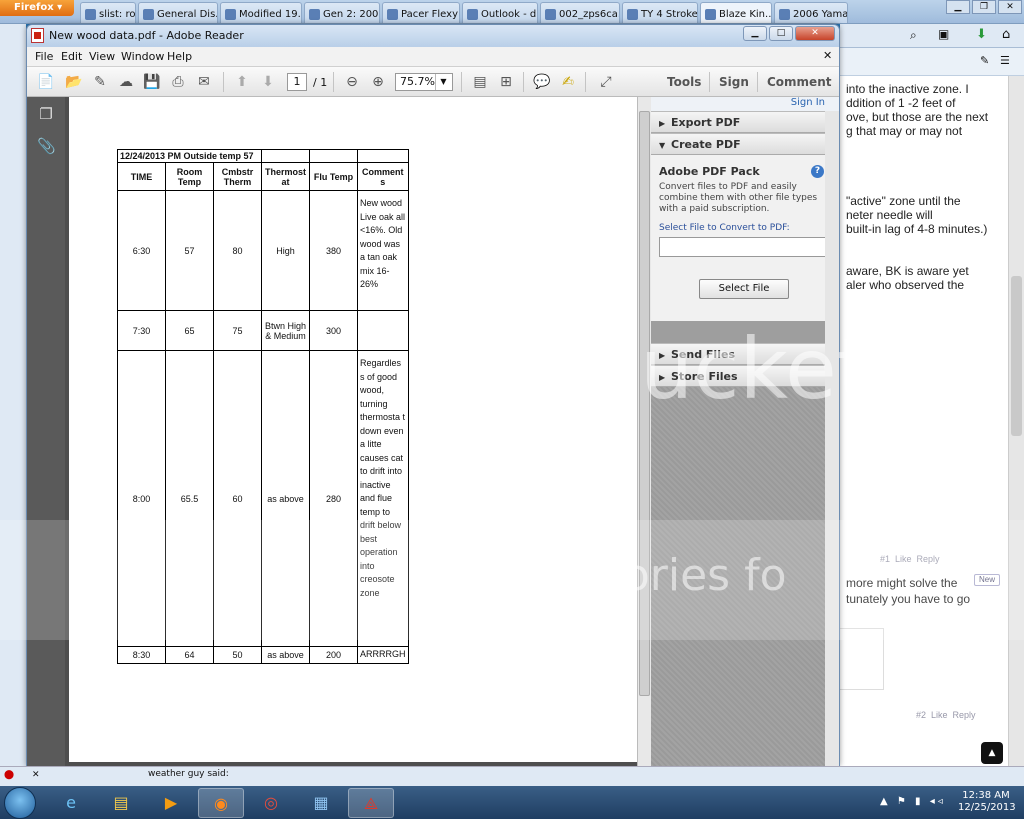 This screenshot has height=819, width=1024. I want to click on tools-pane-scrollbar, so click(832, 438).